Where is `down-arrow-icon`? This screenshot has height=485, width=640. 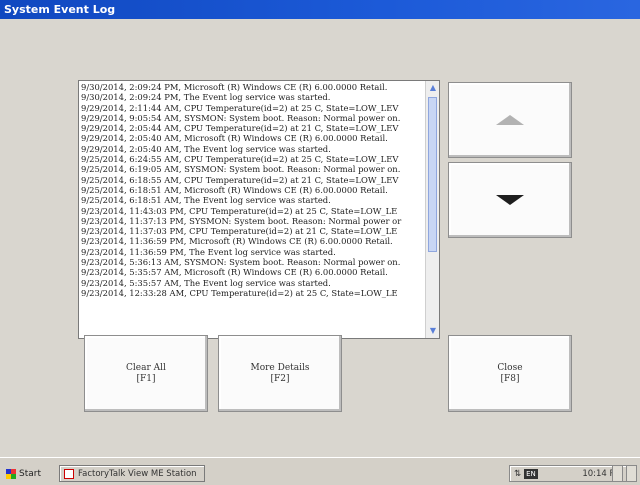 down-arrow-icon is located at coordinates (510, 200).